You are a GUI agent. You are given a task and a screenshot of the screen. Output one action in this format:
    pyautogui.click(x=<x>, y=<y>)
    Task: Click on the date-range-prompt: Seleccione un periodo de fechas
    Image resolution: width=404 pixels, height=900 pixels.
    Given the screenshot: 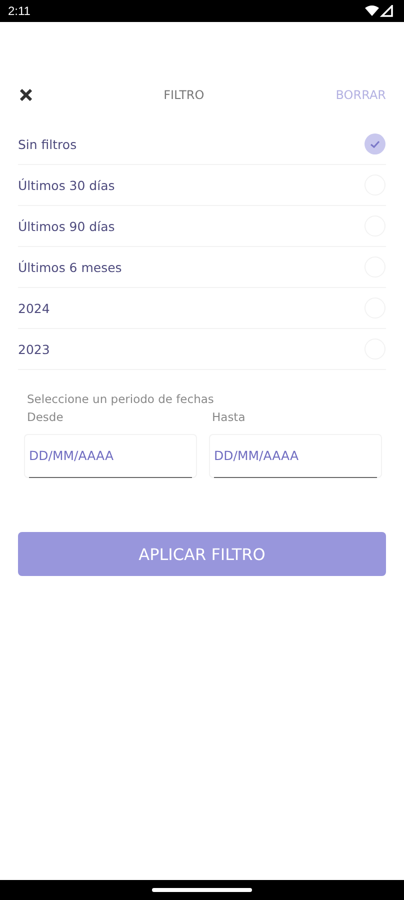 What is the action you would take?
    pyautogui.click(x=121, y=399)
    